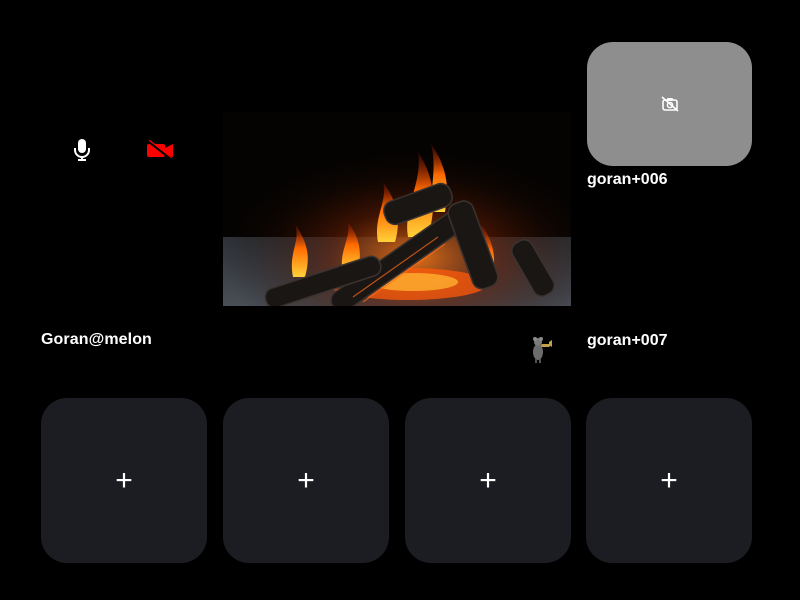 The width and height of the screenshot is (800, 600). I want to click on remote-participant-tile, so click(669, 104).